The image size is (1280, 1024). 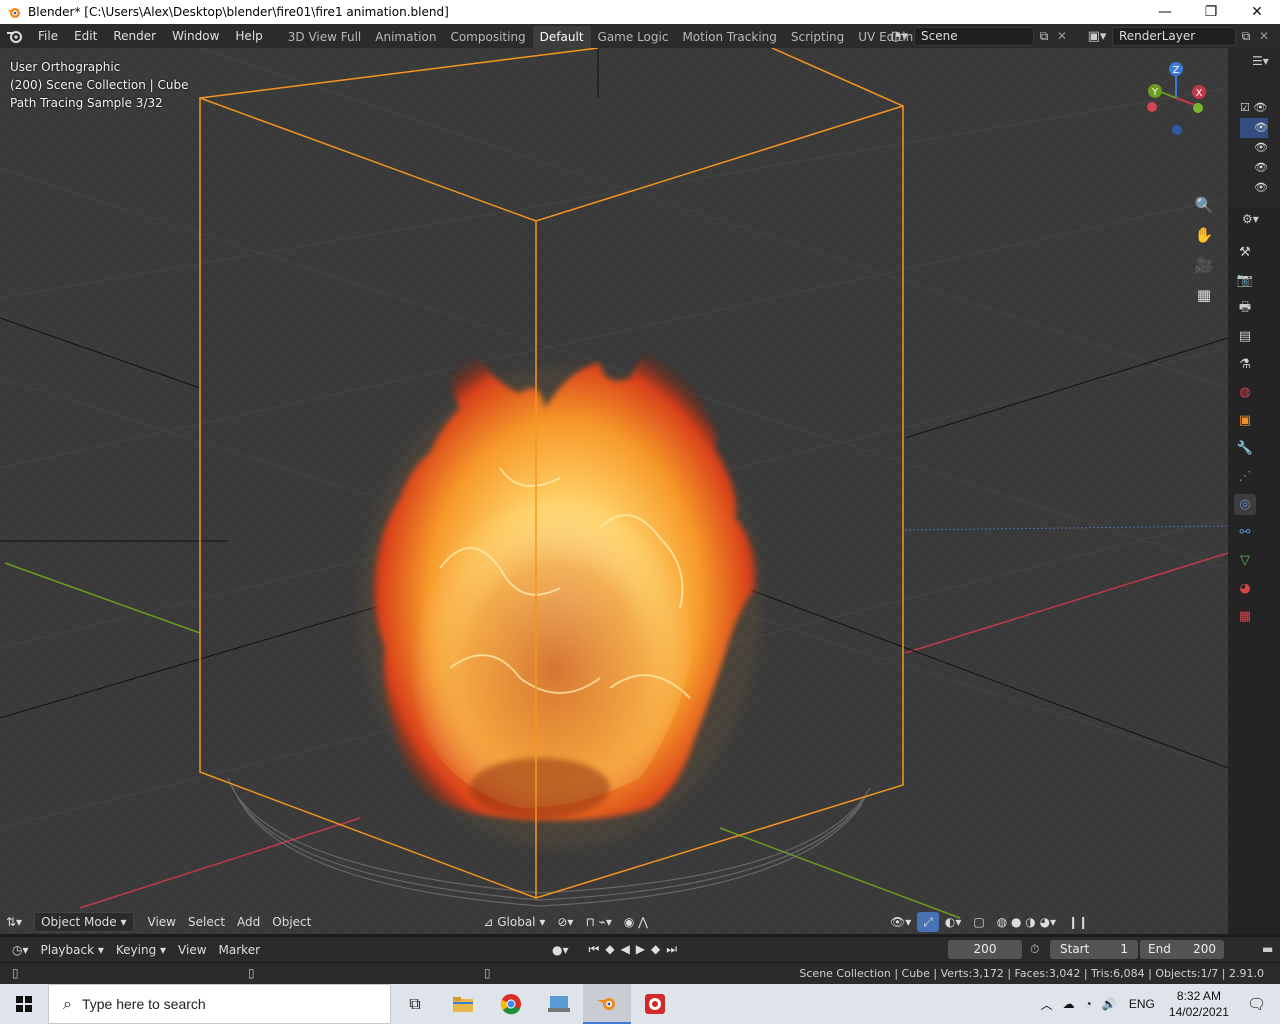 I want to click on world-tab-icon: ◍, so click(x=1245, y=392).